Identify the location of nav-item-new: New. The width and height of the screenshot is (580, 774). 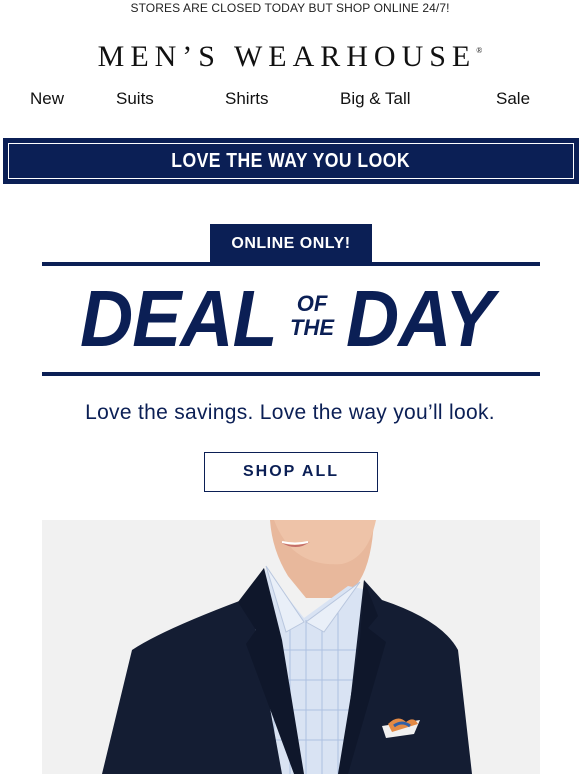
(47, 99).